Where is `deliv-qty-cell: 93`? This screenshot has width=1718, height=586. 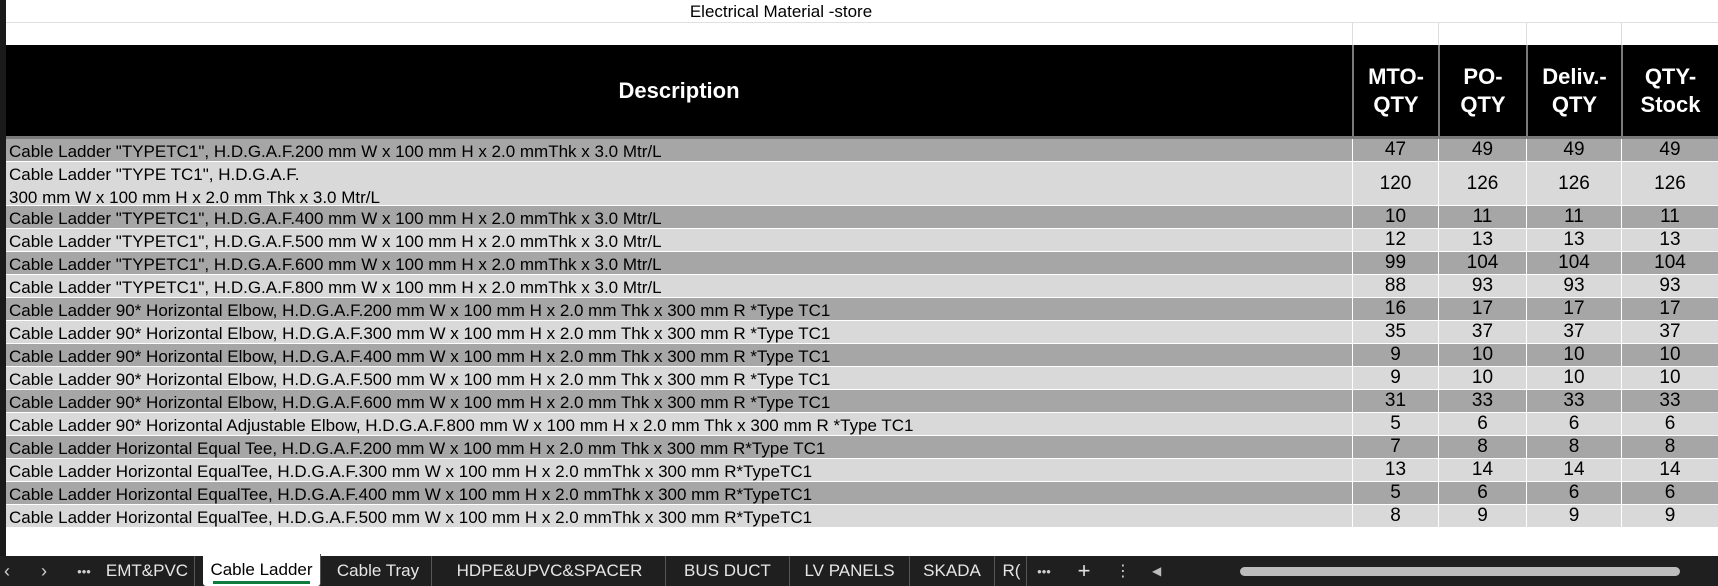
deliv-qty-cell: 93 is located at coordinates (1573, 286).